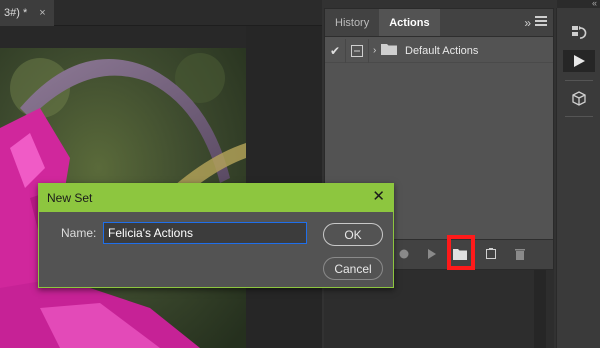 This screenshot has height=348, width=600. Describe the element at coordinates (520, 255) in the screenshot. I see `delete-icon` at that location.